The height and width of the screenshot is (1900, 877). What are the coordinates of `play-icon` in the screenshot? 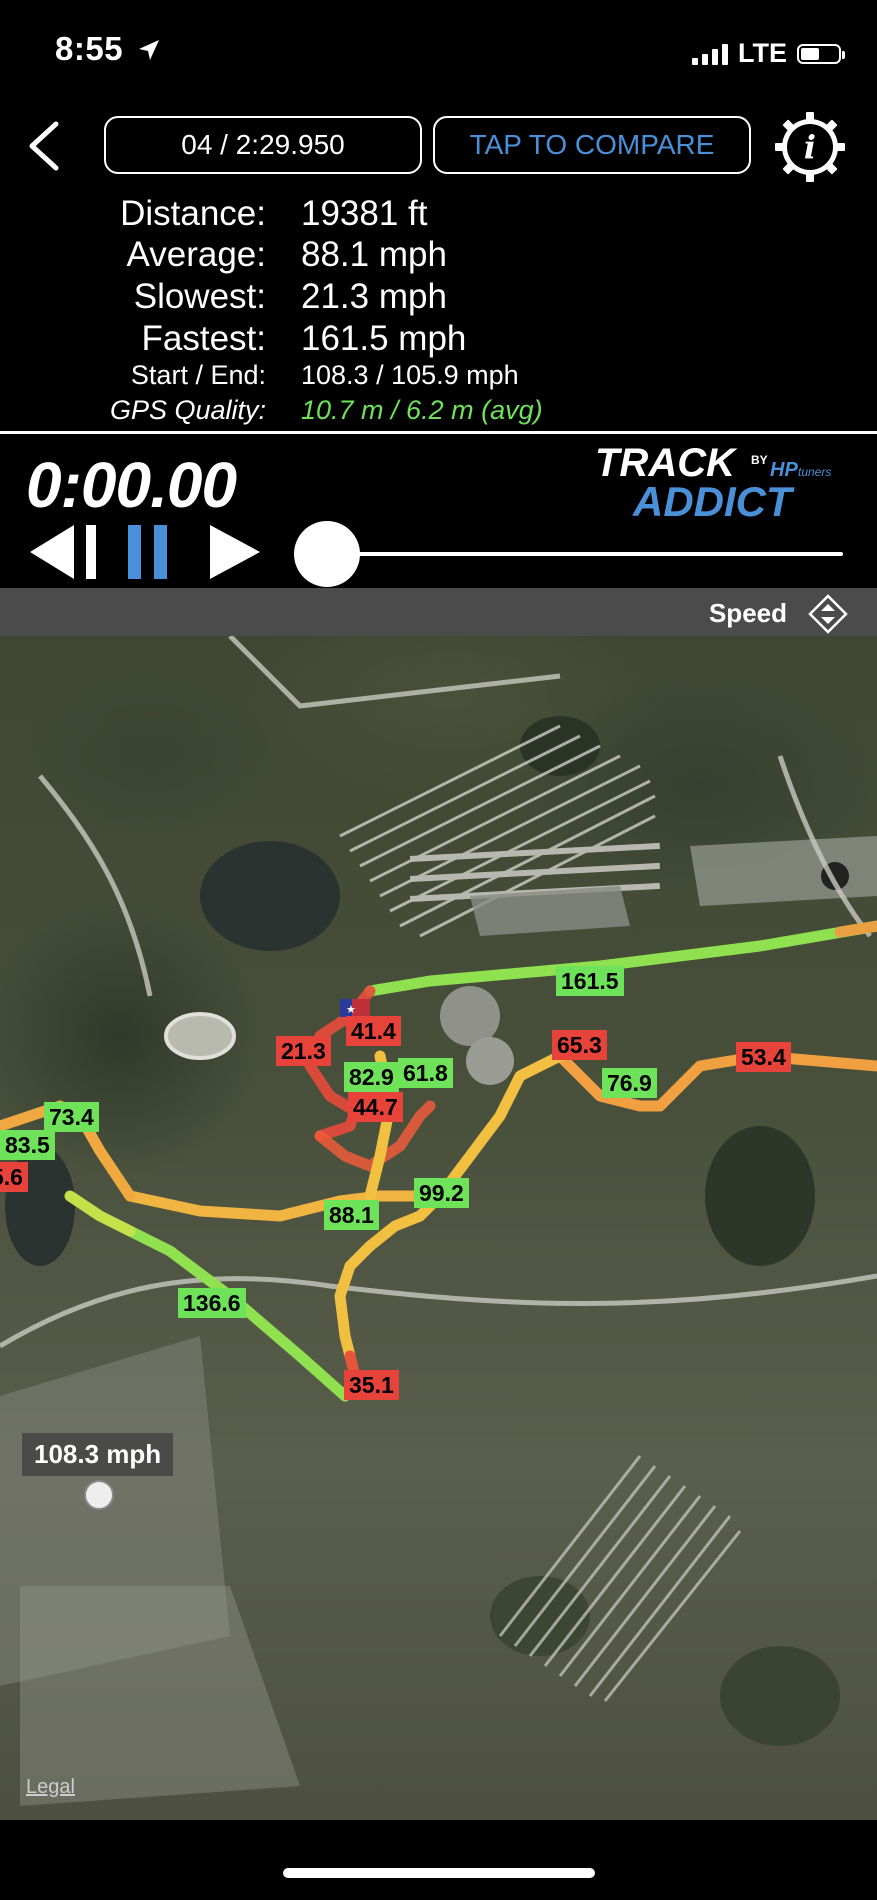 It's located at (235, 552).